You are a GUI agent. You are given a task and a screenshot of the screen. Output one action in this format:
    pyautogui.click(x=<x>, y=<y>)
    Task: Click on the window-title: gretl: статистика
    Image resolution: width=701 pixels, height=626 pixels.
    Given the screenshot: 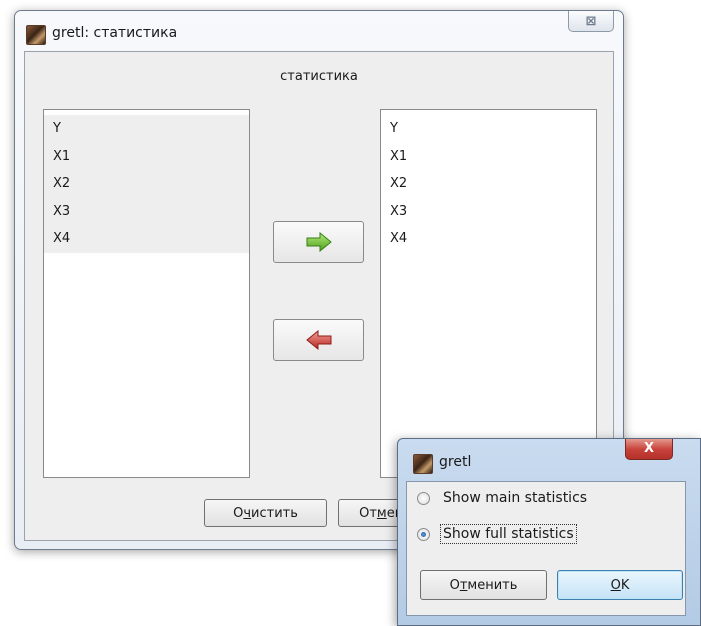 What is the action you would take?
    pyautogui.click(x=115, y=33)
    